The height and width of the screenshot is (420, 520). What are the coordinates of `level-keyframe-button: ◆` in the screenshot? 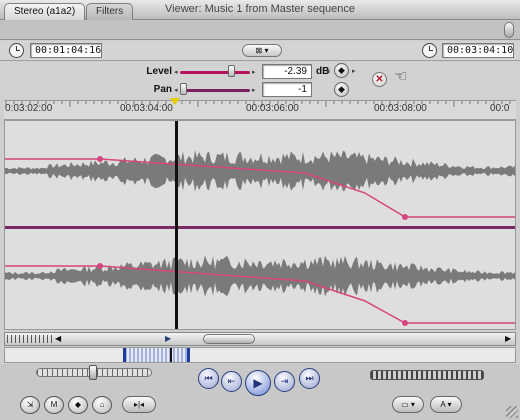 It's located at (341, 70).